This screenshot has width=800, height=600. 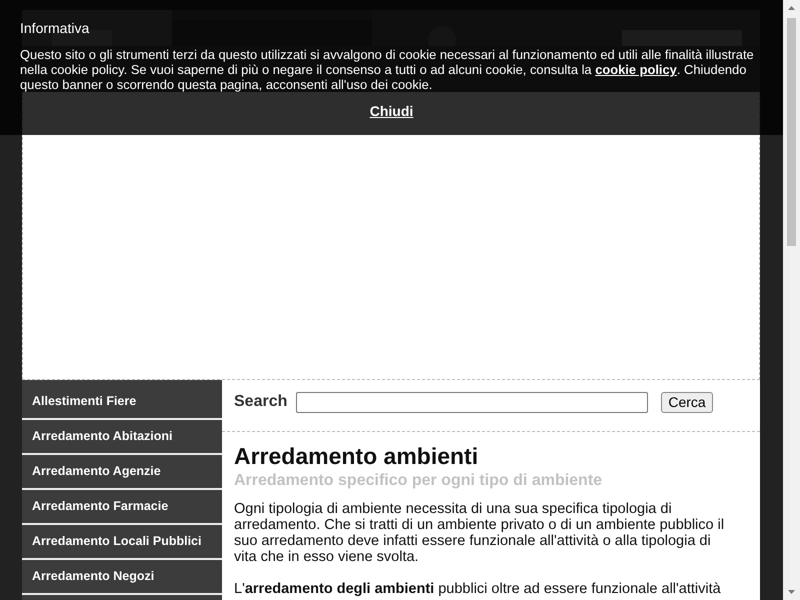 I want to click on search-button: Cerca, so click(x=687, y=402).